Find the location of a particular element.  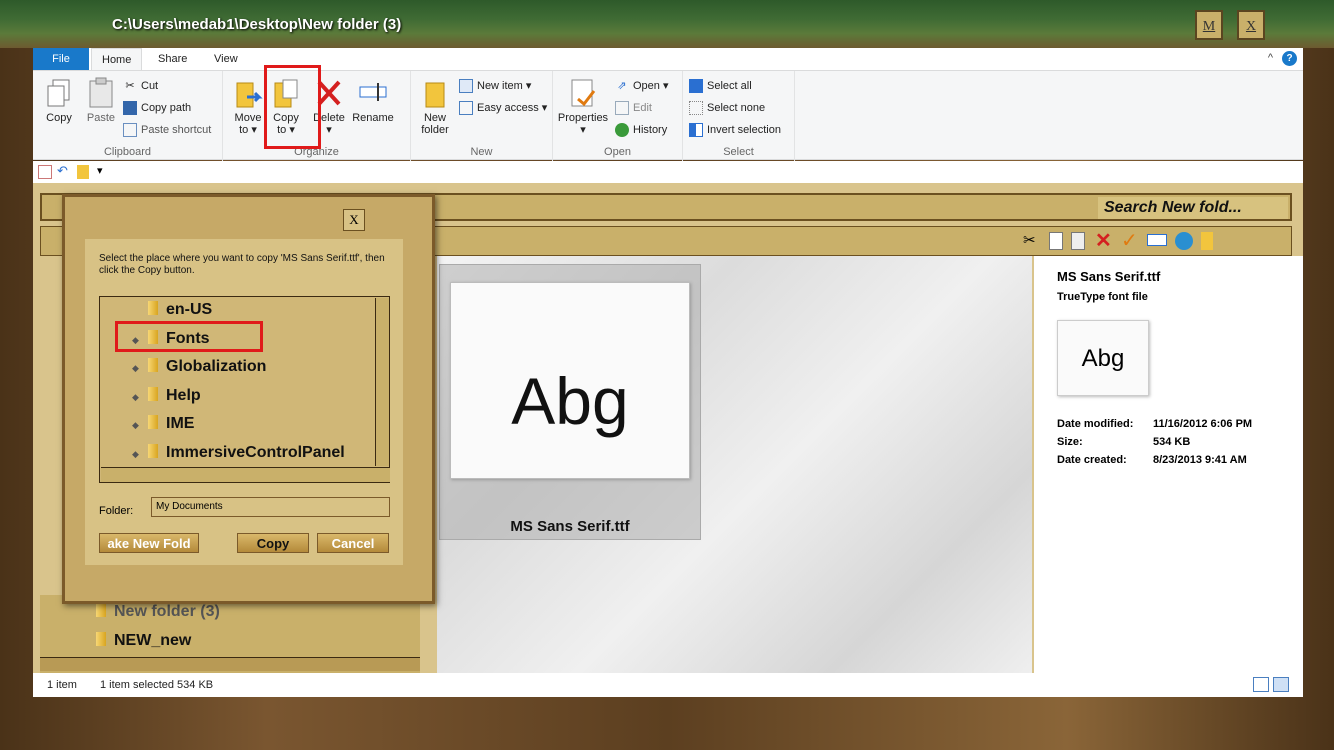

size-label: Size: is located at coordinates (1070, 442).